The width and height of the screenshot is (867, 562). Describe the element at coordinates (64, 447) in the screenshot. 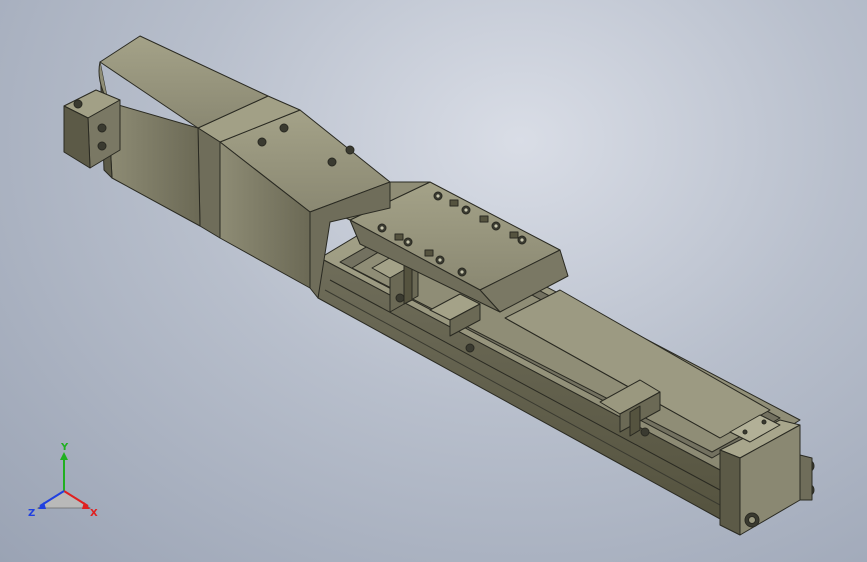

I see `y-axis-label: Y` at that location.